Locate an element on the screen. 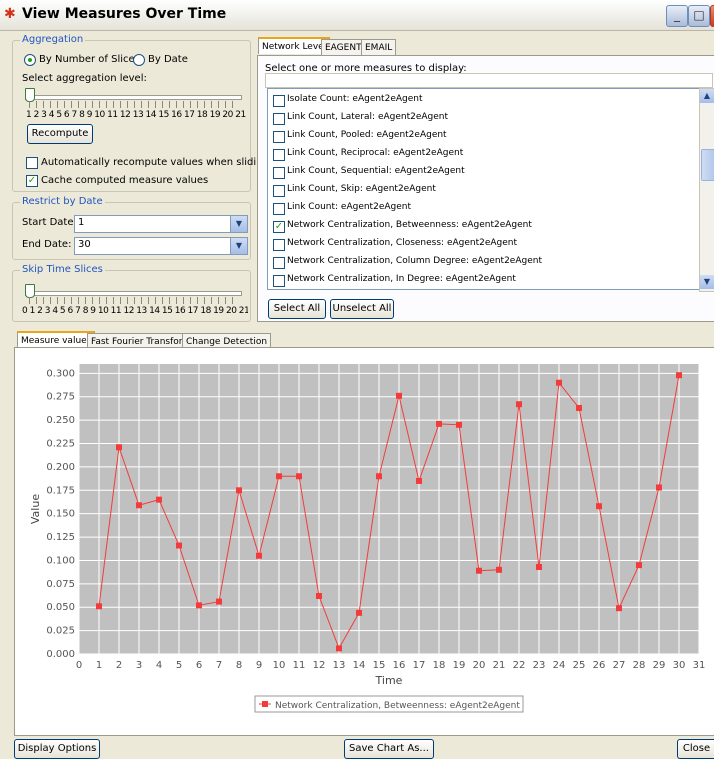 Image resolution: width=714 pixels, height=759 pixels. tab-email: EMAIL is located at coordinates (379, 47).